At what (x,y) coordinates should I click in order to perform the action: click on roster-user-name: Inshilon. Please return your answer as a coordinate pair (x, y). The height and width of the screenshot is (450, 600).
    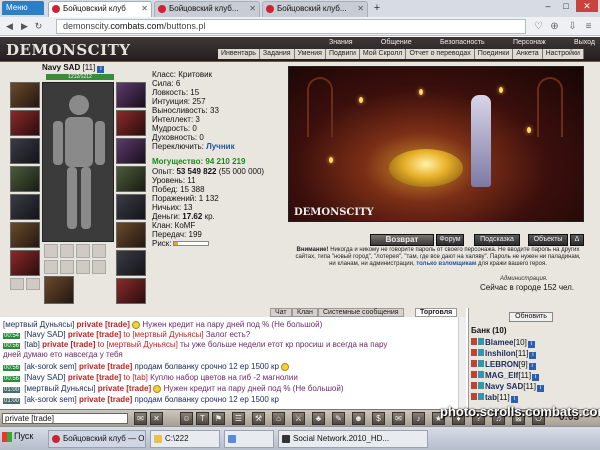
    Looking at the image, I should click on (500, 353).